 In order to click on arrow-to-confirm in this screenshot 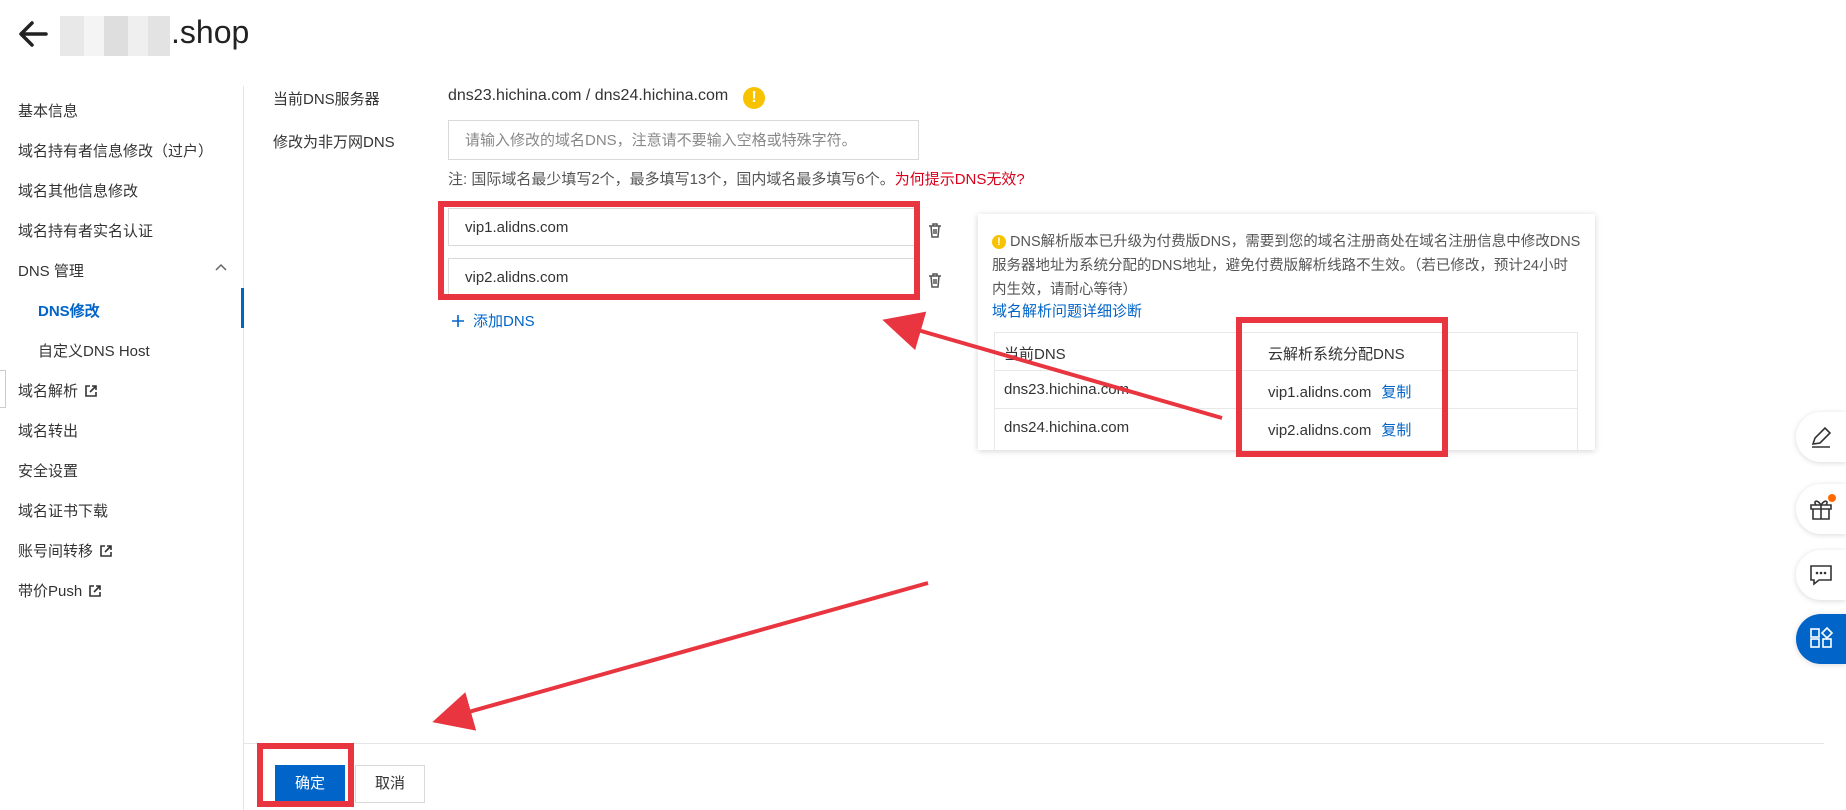, I will do `click(680, 656)`.